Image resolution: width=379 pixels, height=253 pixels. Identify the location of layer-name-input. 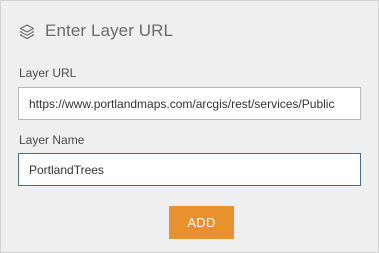
(189, 169).